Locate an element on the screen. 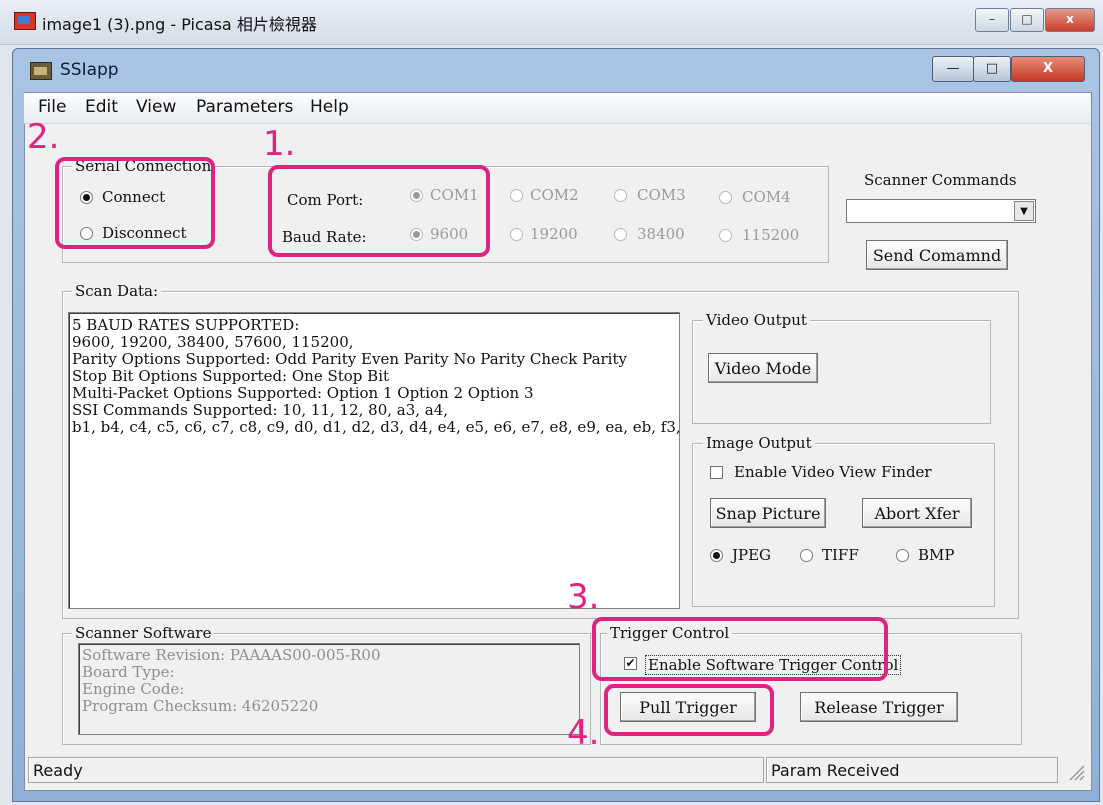  dropdown-arrow-icon: ▼ is located at coordinates (1024, 211).